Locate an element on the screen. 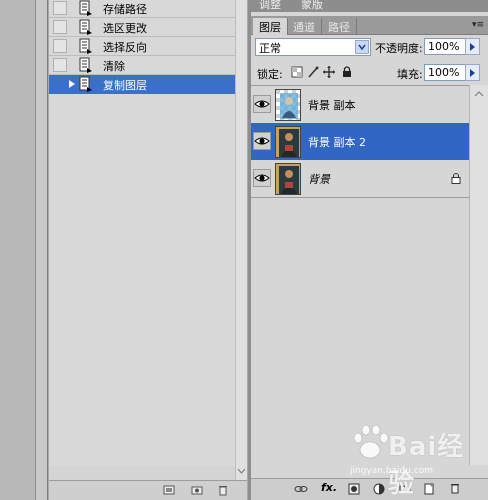 This screenshot has height=500, width=488. lock-all-icon is located at coordinates (347, 72).